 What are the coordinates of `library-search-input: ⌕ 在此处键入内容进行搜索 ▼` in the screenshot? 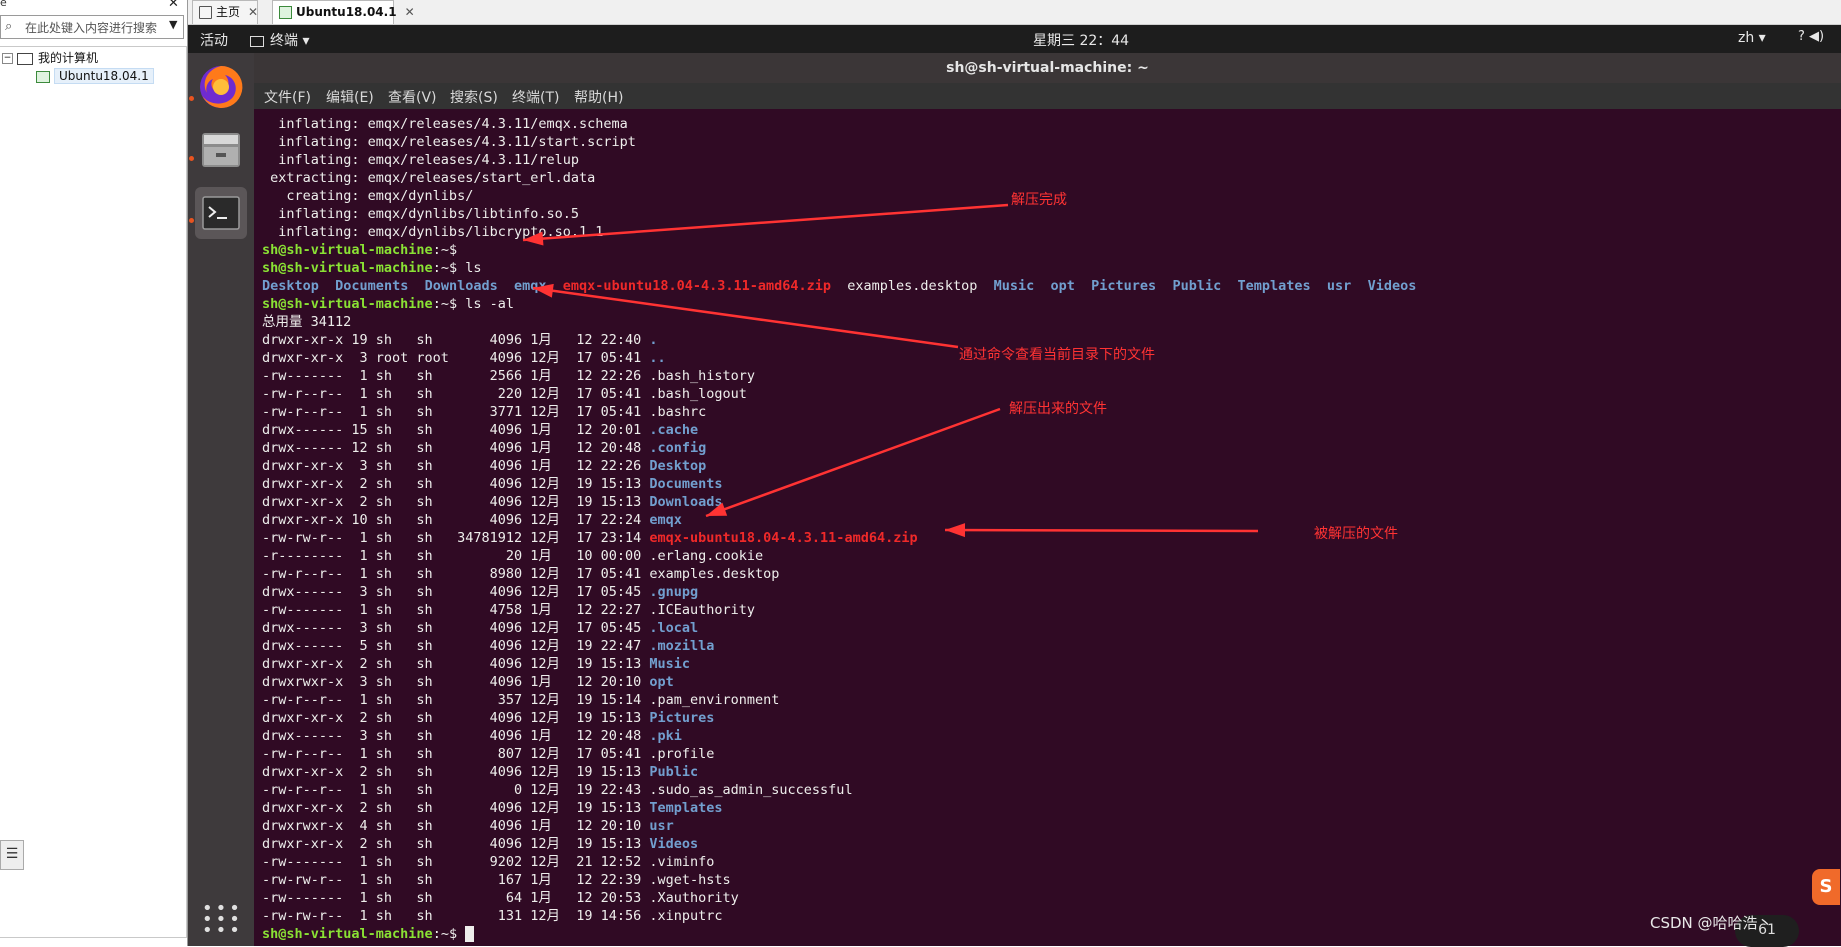 It's located at (92, 27).